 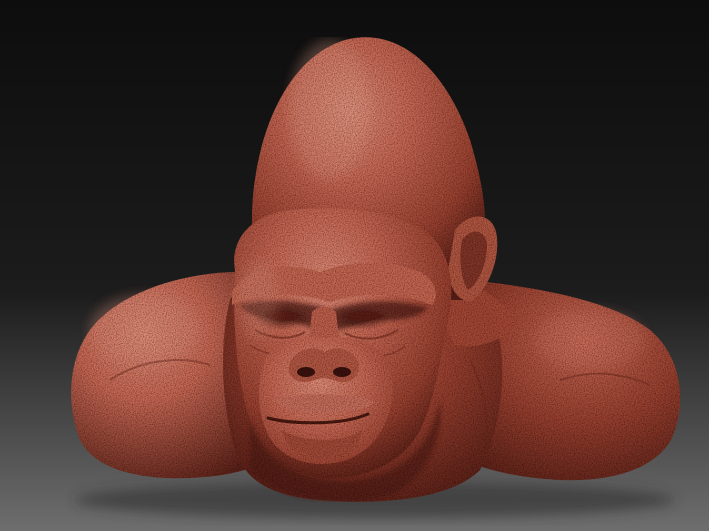 What do you see at coordinates (323, 365) in the screenshot?
I see `nose` at bounding box center [323, 365].